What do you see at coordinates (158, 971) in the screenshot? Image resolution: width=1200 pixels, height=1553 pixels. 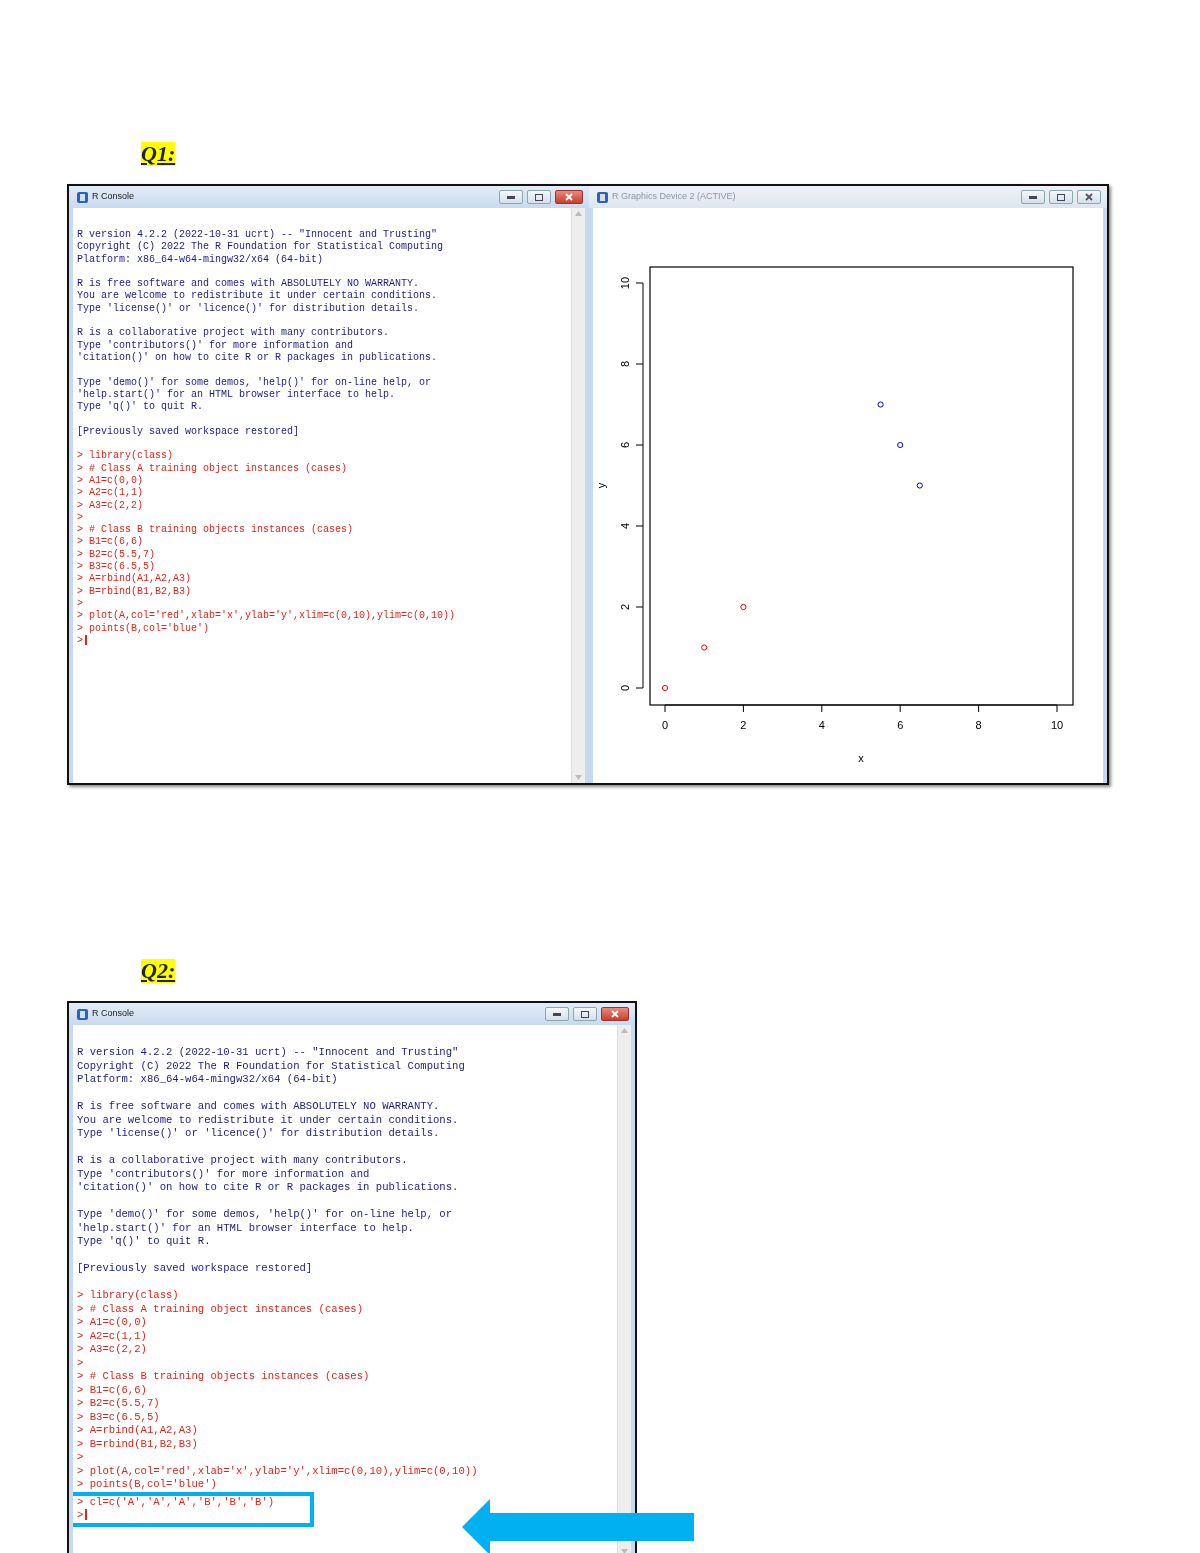 I see `question-heading: Q2:` at bounding box center [158, 971].